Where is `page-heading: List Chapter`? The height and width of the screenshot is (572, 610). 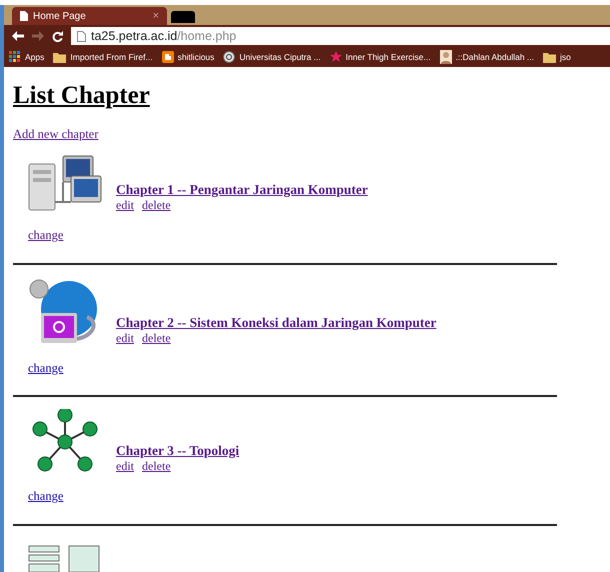
page-heading: List Chapter is located at coordinates (81, 96).